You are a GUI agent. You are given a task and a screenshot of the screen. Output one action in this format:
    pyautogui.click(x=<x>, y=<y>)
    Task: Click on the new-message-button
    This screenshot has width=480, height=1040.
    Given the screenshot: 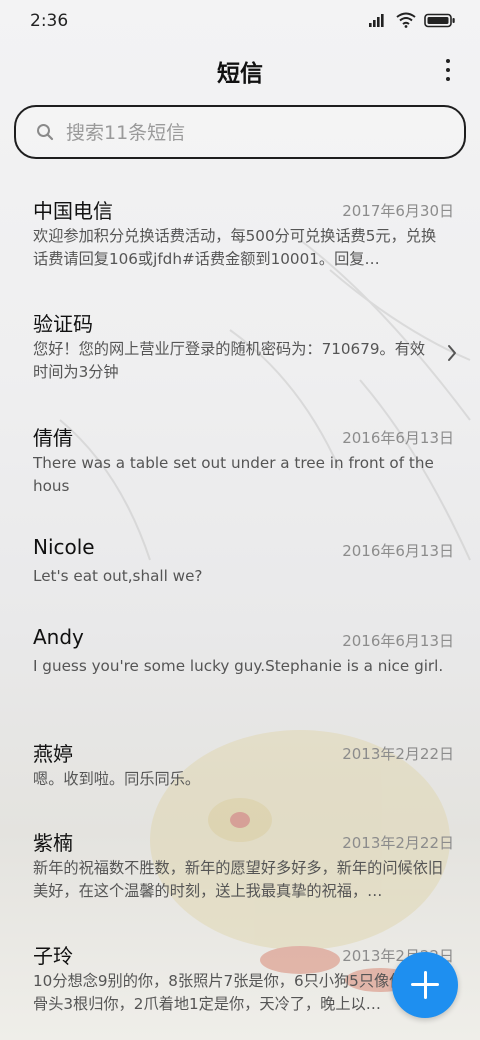 What is the action you would take?
    pyautogui.click(x=425, y=985)
    